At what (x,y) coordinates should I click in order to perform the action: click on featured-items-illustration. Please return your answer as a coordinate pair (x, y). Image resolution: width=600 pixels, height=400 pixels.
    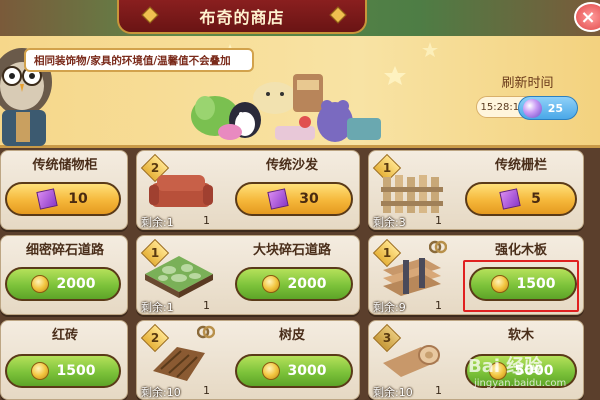
    Looking at the image, I should click on (286, 108).